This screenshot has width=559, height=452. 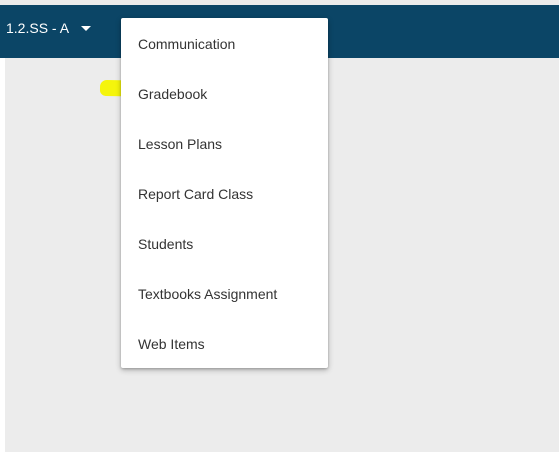 I want to click on menu-item-label: Gradebook, so click(x=173, y=94).